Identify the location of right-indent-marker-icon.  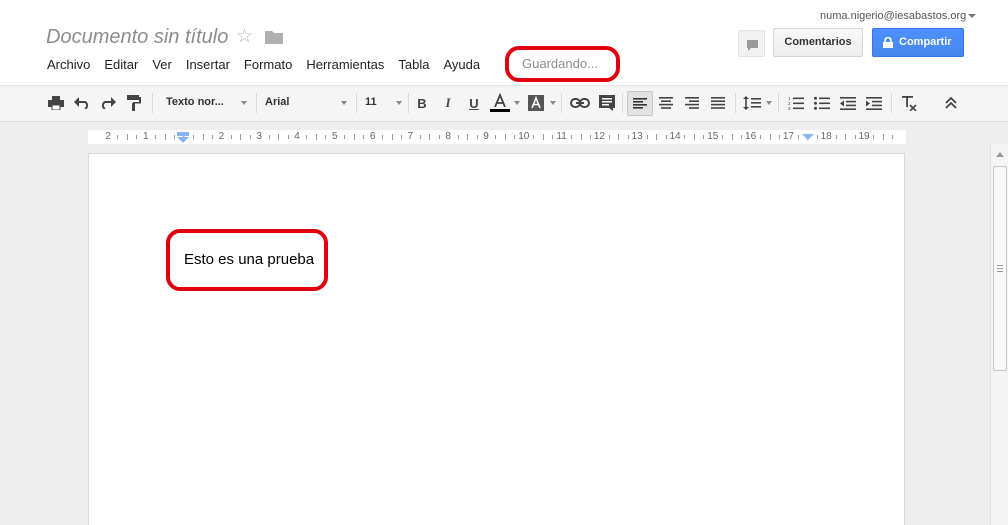
(808, 137).